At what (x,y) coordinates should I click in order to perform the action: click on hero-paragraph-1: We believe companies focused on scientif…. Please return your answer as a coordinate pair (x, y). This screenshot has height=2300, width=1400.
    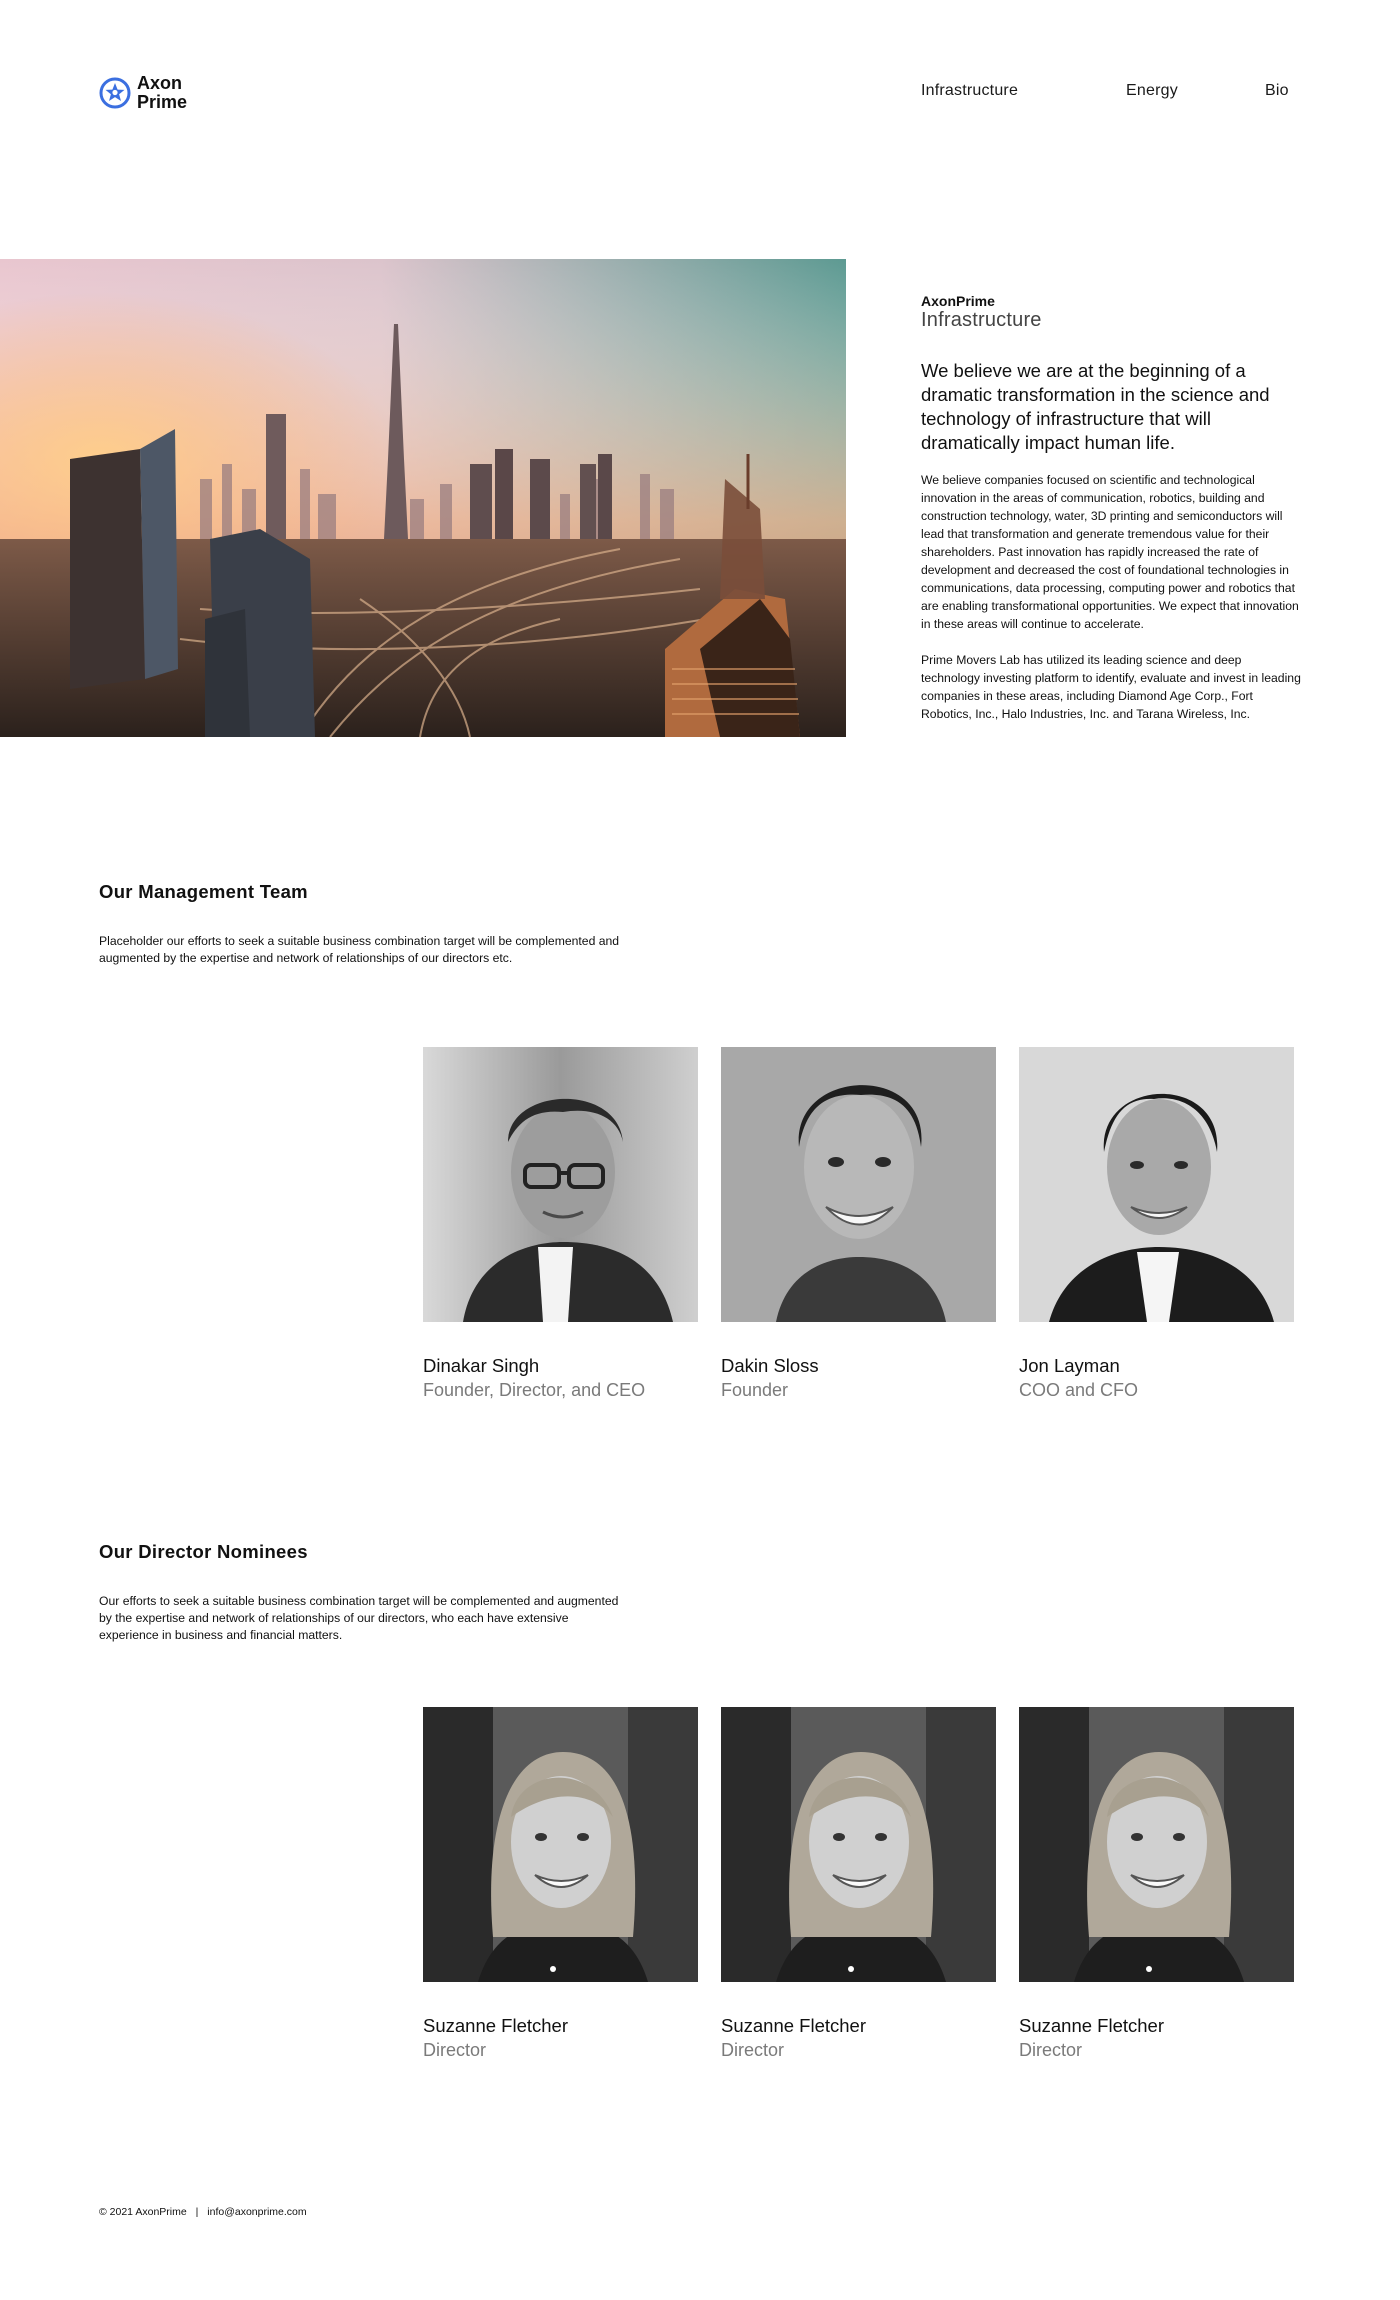
    Looking at the image, I should click on (1110, 552).